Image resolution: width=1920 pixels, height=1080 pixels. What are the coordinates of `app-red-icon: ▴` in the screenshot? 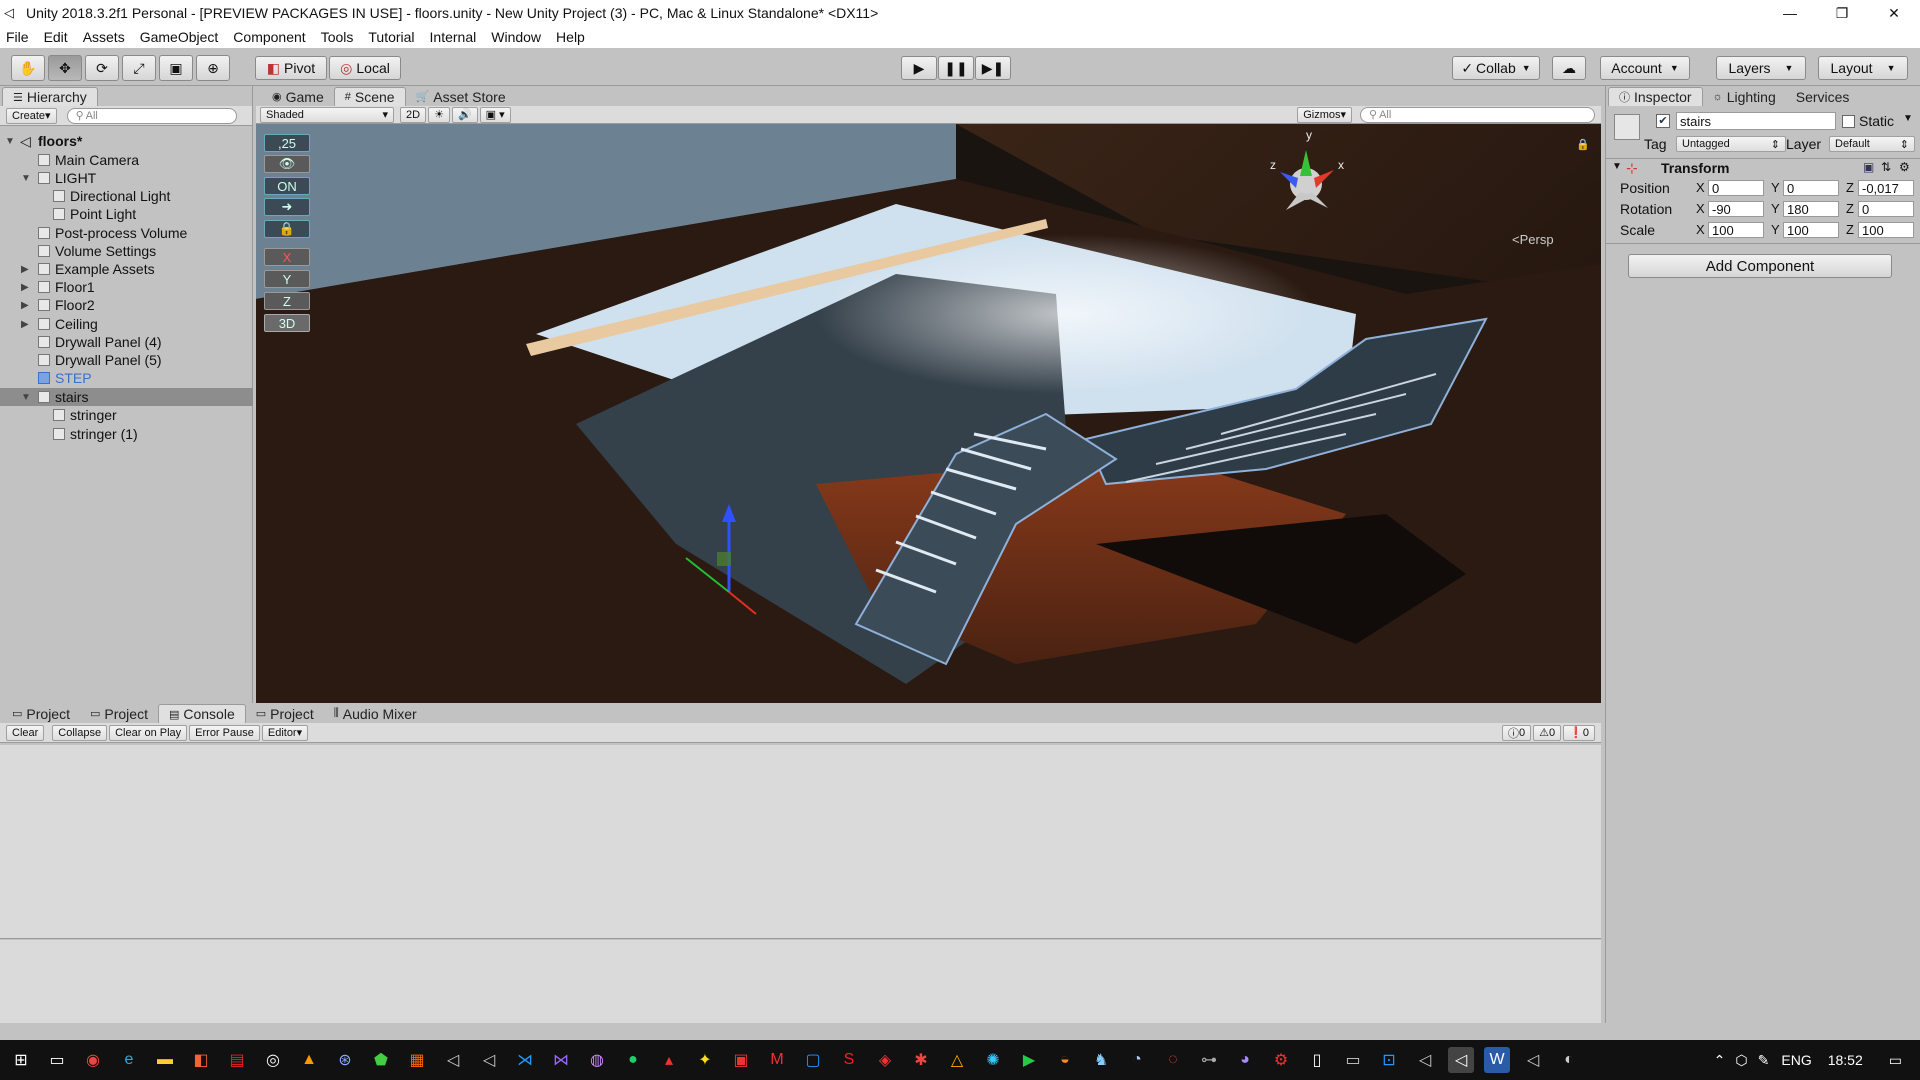 It's located at (669, 1060).